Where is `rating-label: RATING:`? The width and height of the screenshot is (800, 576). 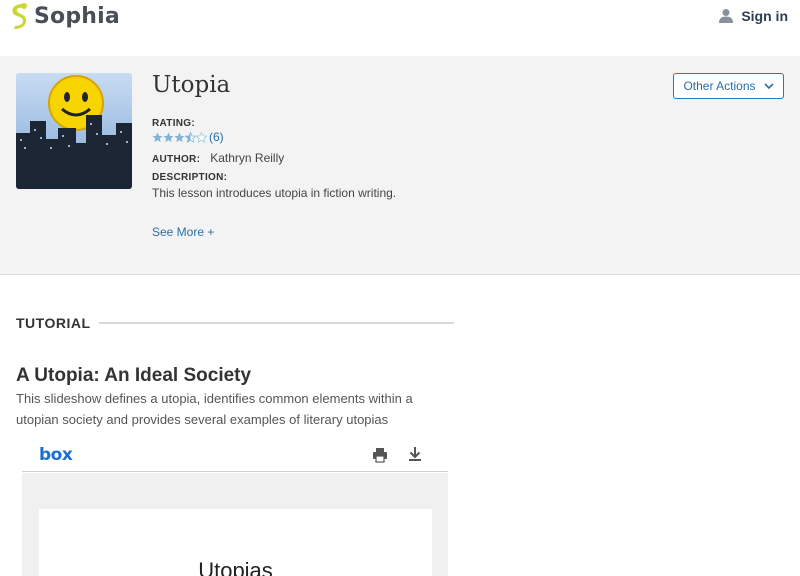 rating-label: RATING: is located at coordinates (174, 123).